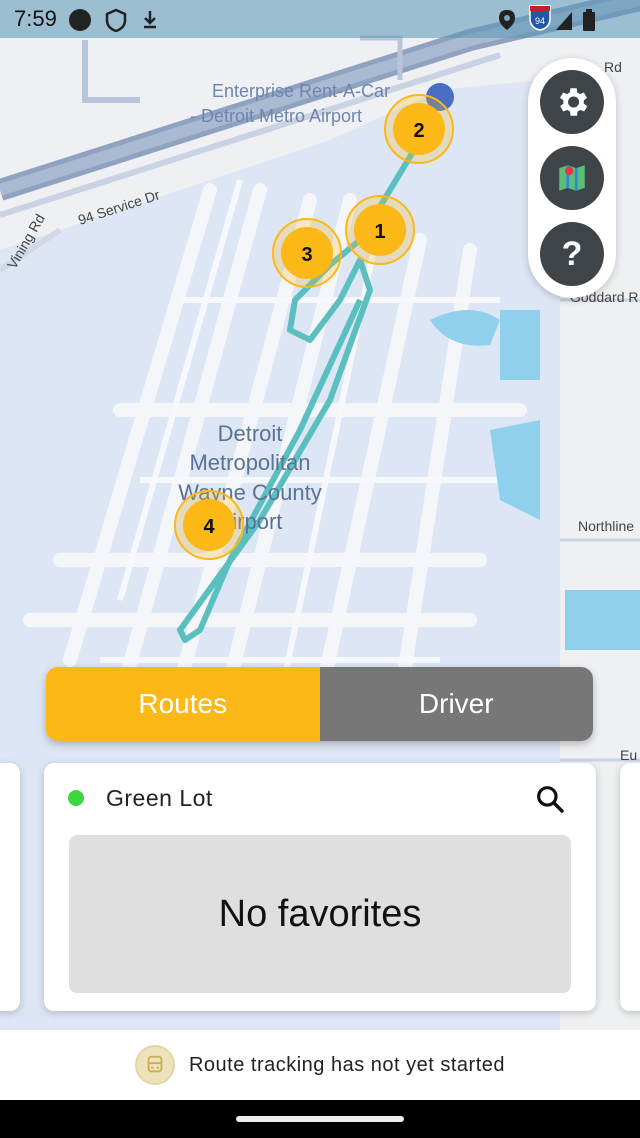 The image size is (640, 1138). I want to click on highway-shield-number: 94, so click(540, 21).